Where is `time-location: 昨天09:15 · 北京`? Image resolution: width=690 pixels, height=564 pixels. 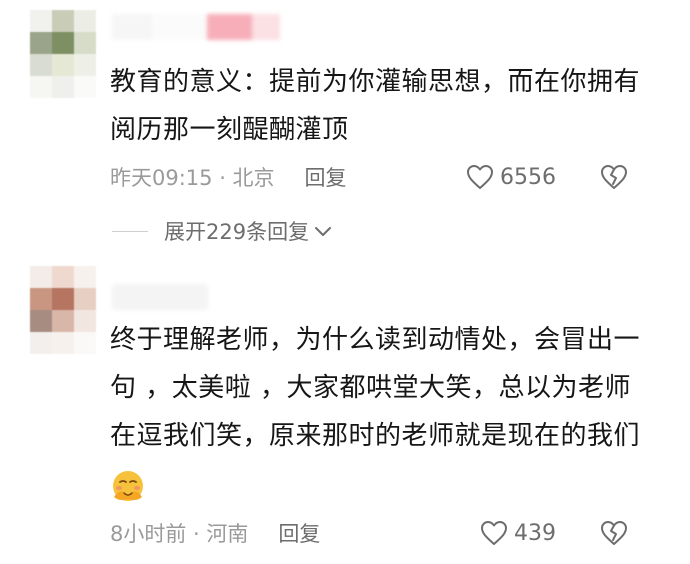
time-location: 昨天09:15 · 北京 is located at coordinates (192, 178).